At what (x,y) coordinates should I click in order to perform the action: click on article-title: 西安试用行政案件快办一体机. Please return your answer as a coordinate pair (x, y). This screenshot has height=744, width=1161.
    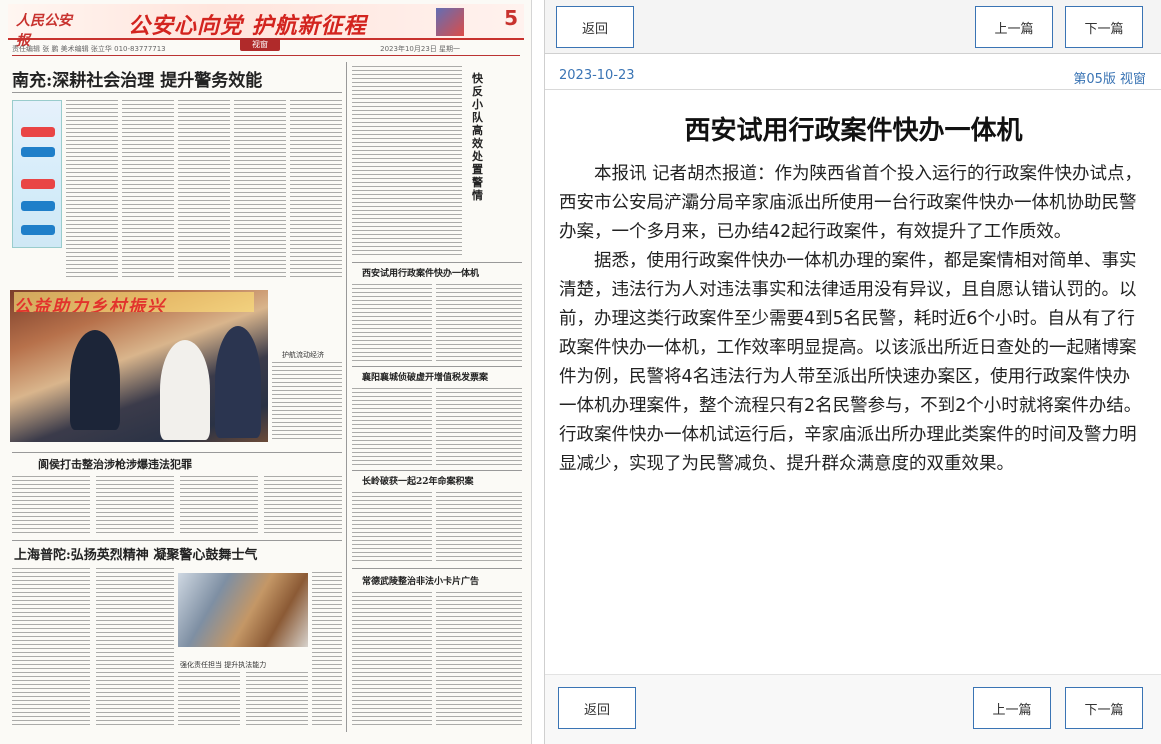
    Looking at the image, I should click on (853, 131).